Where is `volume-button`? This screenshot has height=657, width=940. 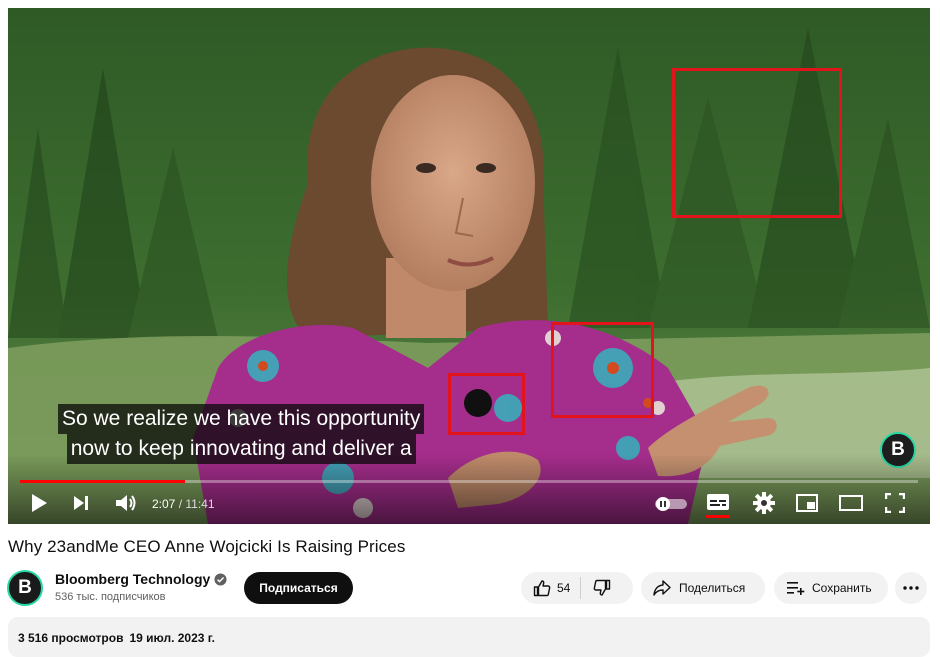
volume-button is located at coordinates (126, 503).